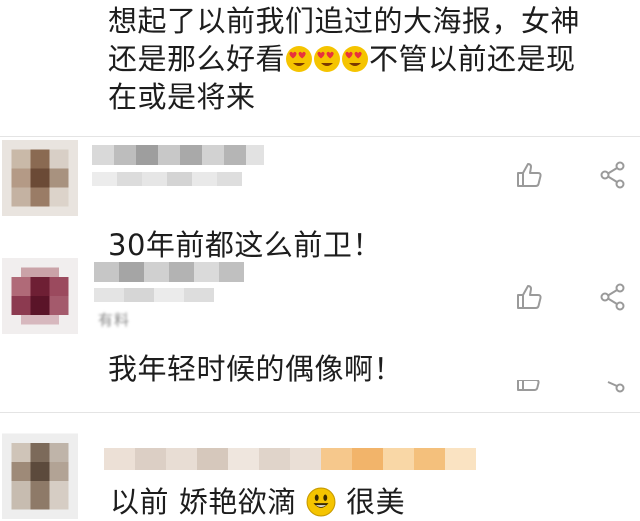 This screenshot has height=521, width=640. I want to click on grinning-emoji-icon, so click(321, 502).